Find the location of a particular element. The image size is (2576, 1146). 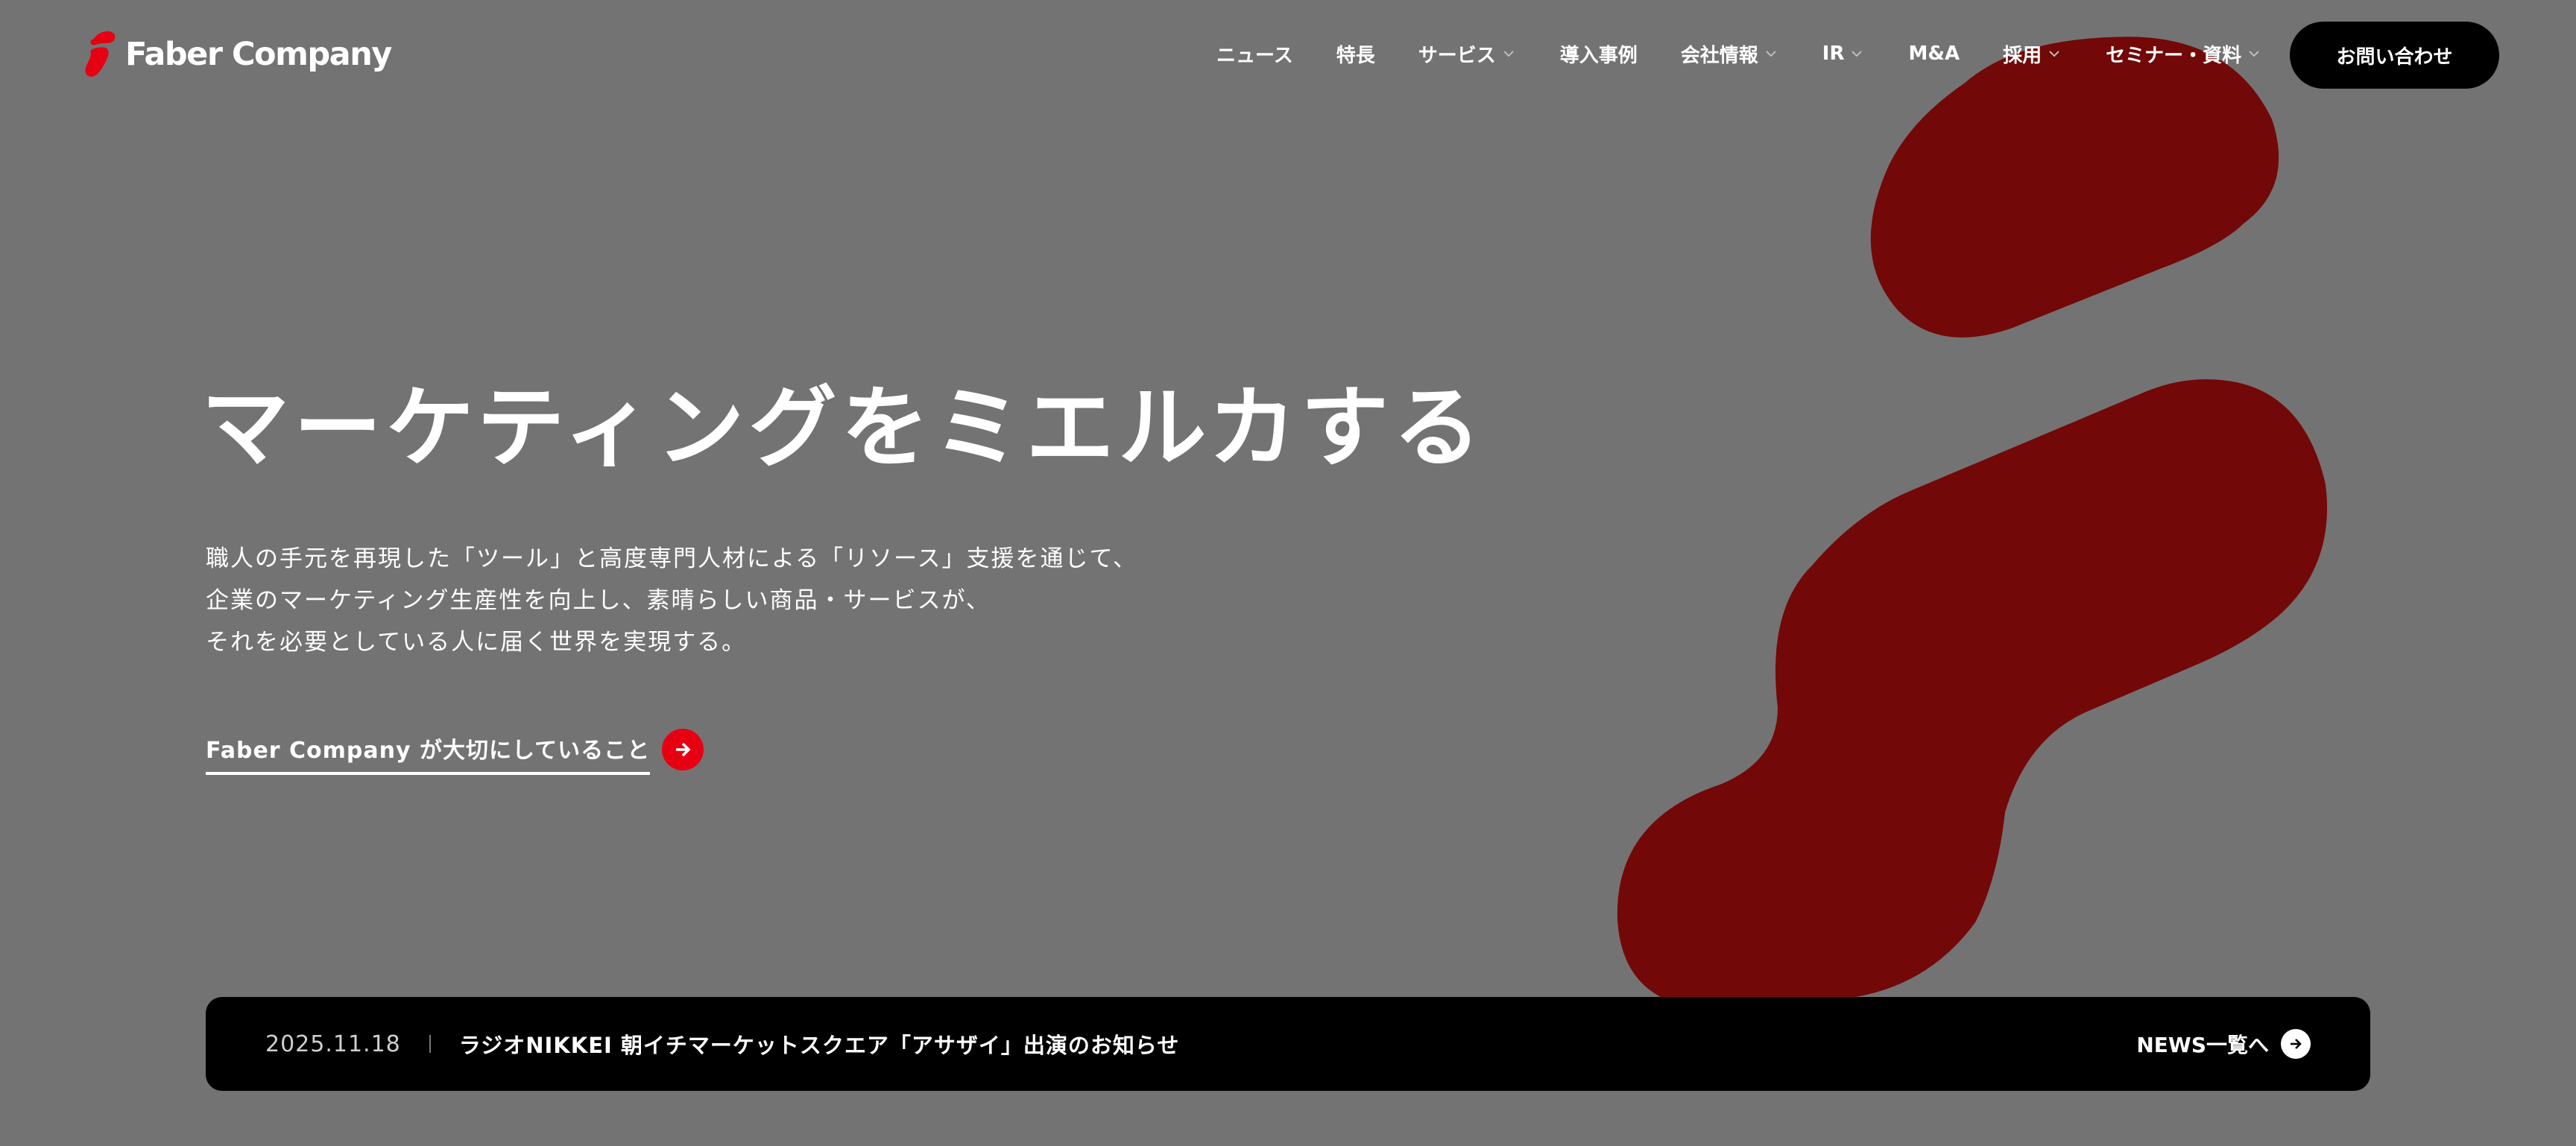

nav-item-label: 導入事例 is located at coordinates (1599, 55).